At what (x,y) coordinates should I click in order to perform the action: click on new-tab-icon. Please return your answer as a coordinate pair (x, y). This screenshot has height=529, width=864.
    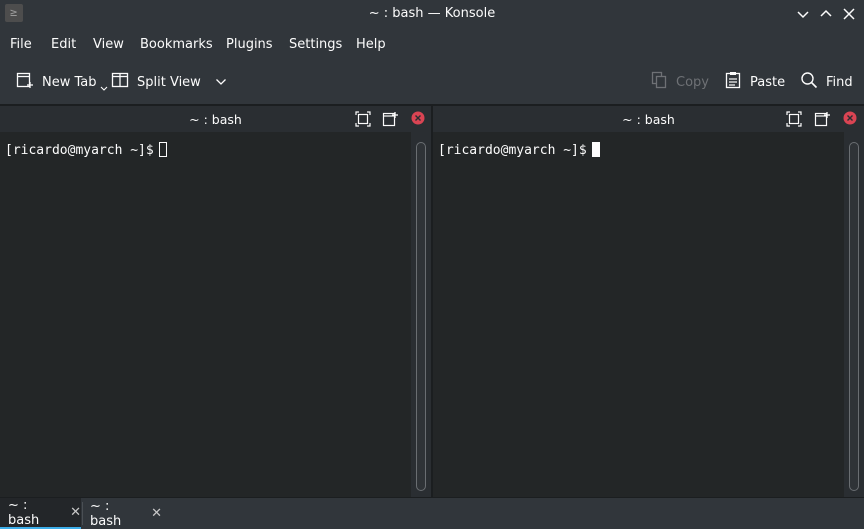
    Looking at the image, I should click on (25, 82).